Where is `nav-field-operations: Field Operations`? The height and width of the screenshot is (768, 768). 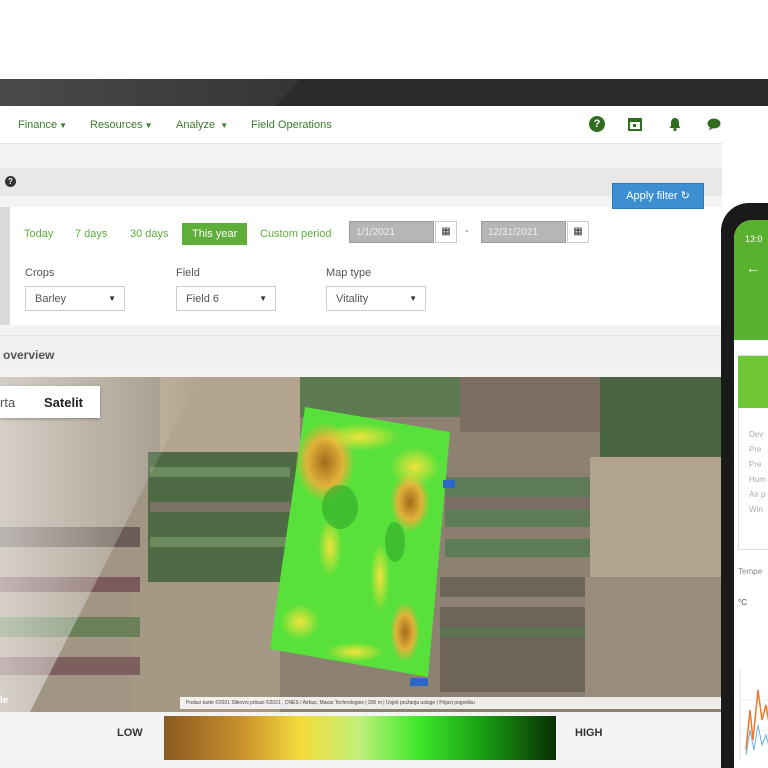
nav-field-operations: Field Operations is located at coordinates (291, 125).